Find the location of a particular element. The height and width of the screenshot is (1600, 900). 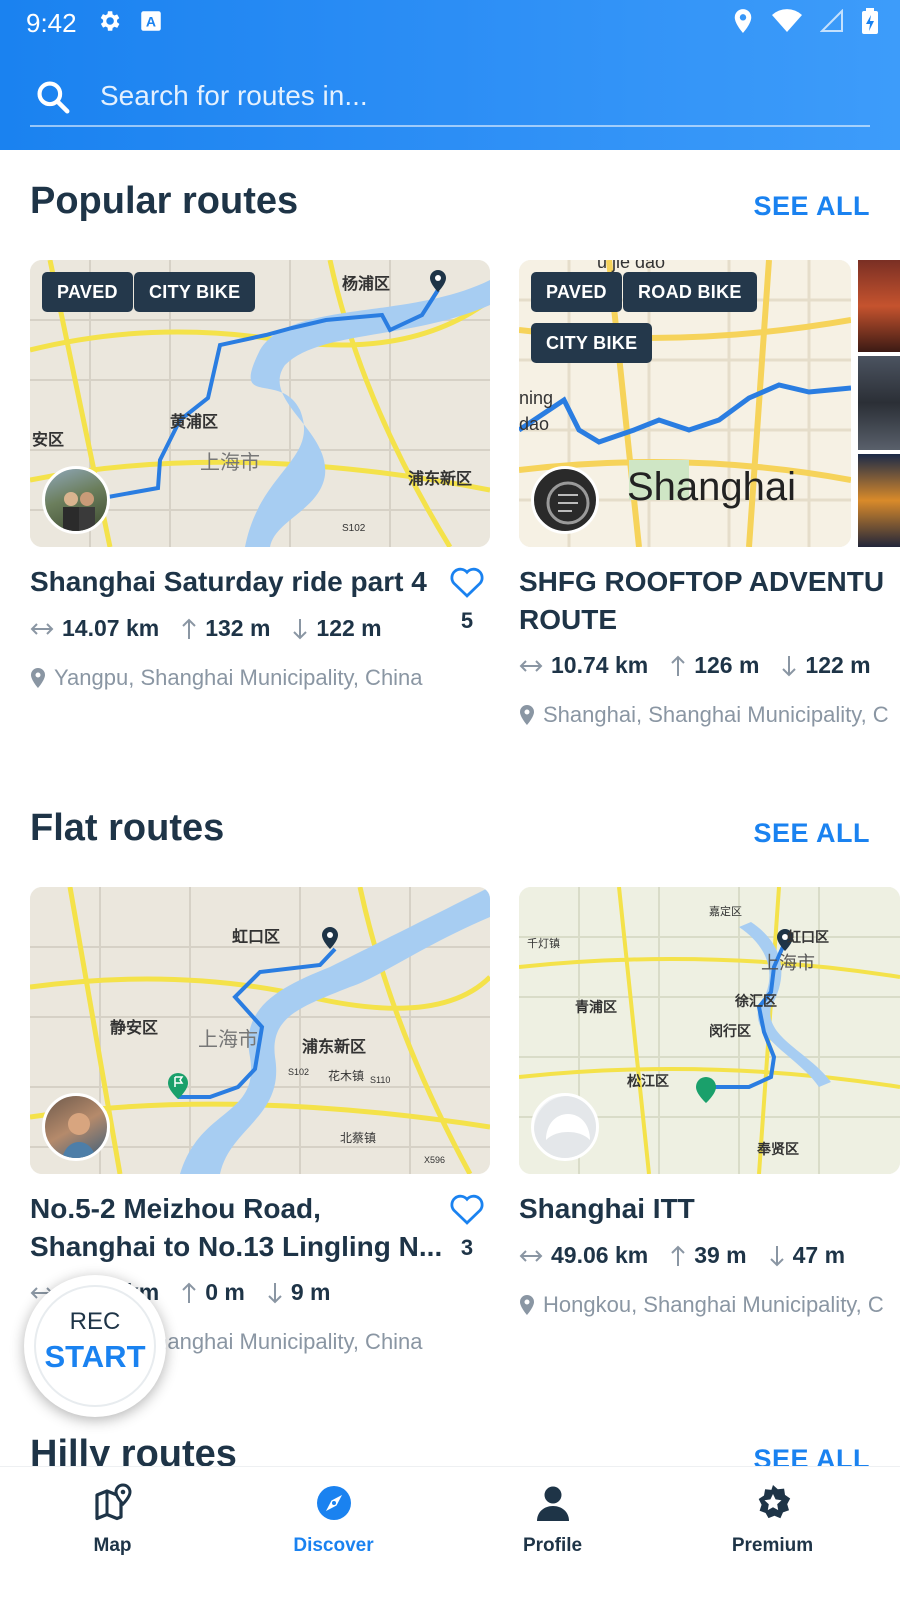

descent-stat: 122 m is located at coordinates (826, 665).